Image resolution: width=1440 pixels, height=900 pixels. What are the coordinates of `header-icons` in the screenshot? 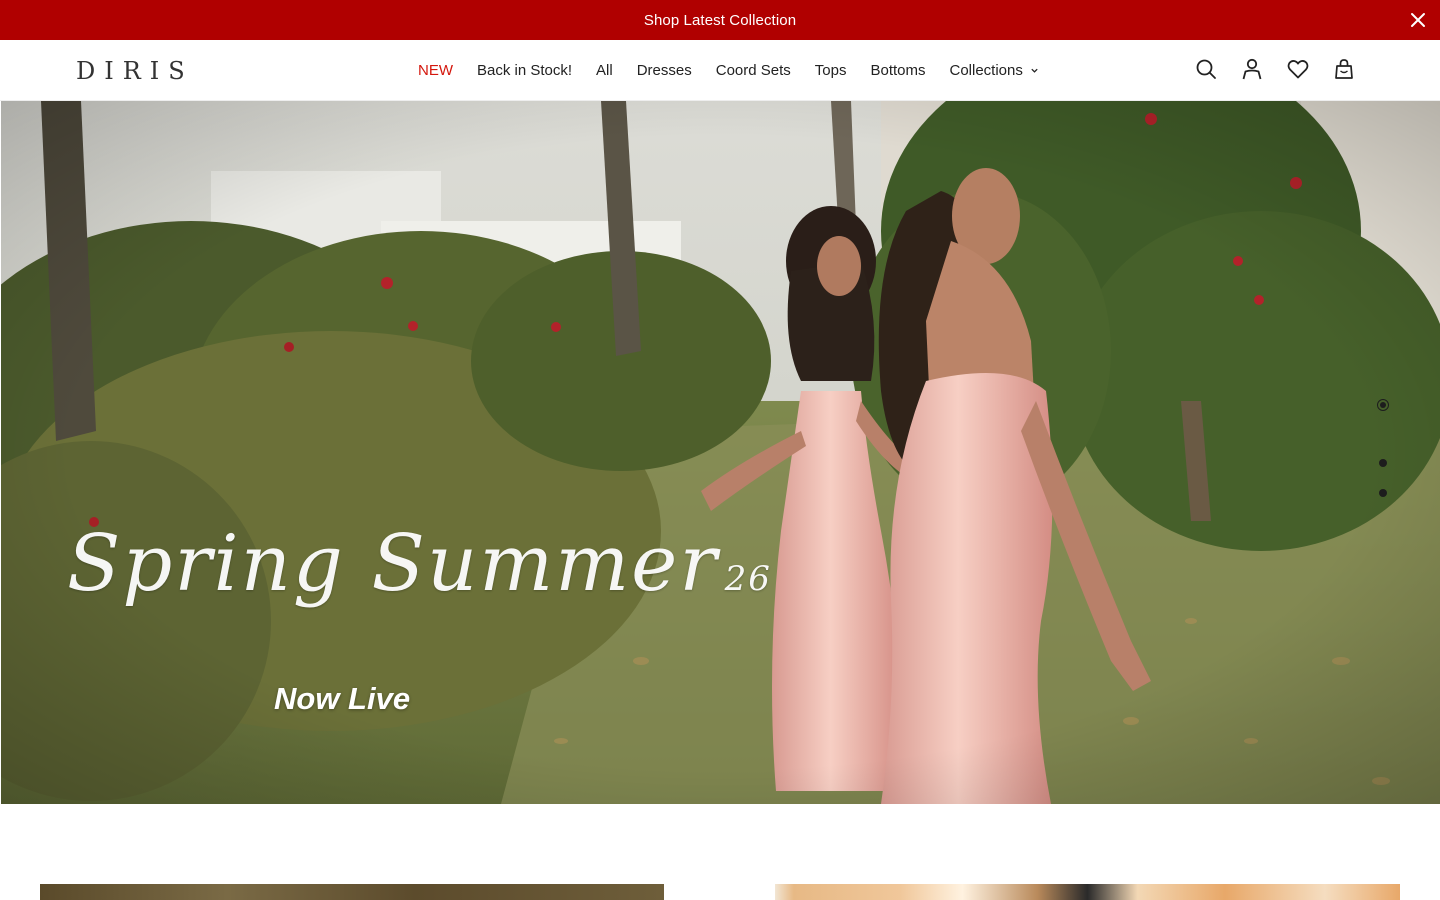 It's located at (1275, 69).